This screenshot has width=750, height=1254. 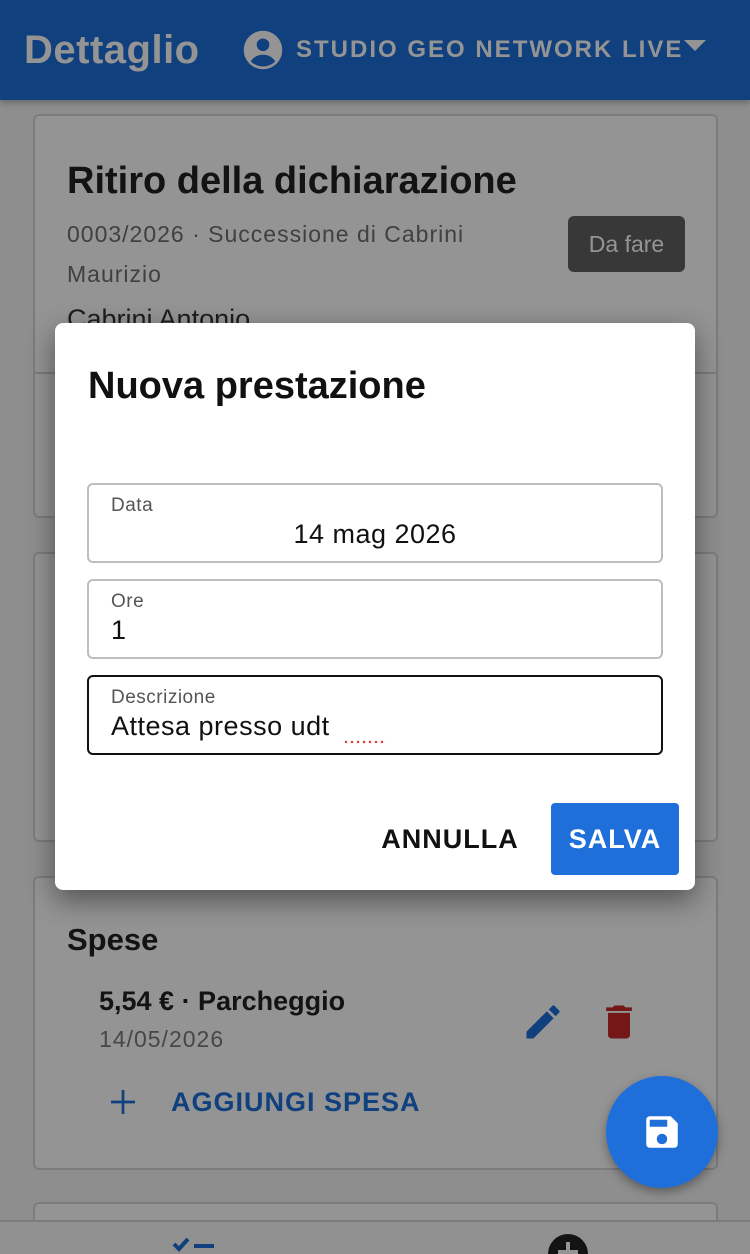 What do you see at coordinates (615, 839) in the screenshot?
I see `save-button: SALVA` at bounding box center [615, 839].